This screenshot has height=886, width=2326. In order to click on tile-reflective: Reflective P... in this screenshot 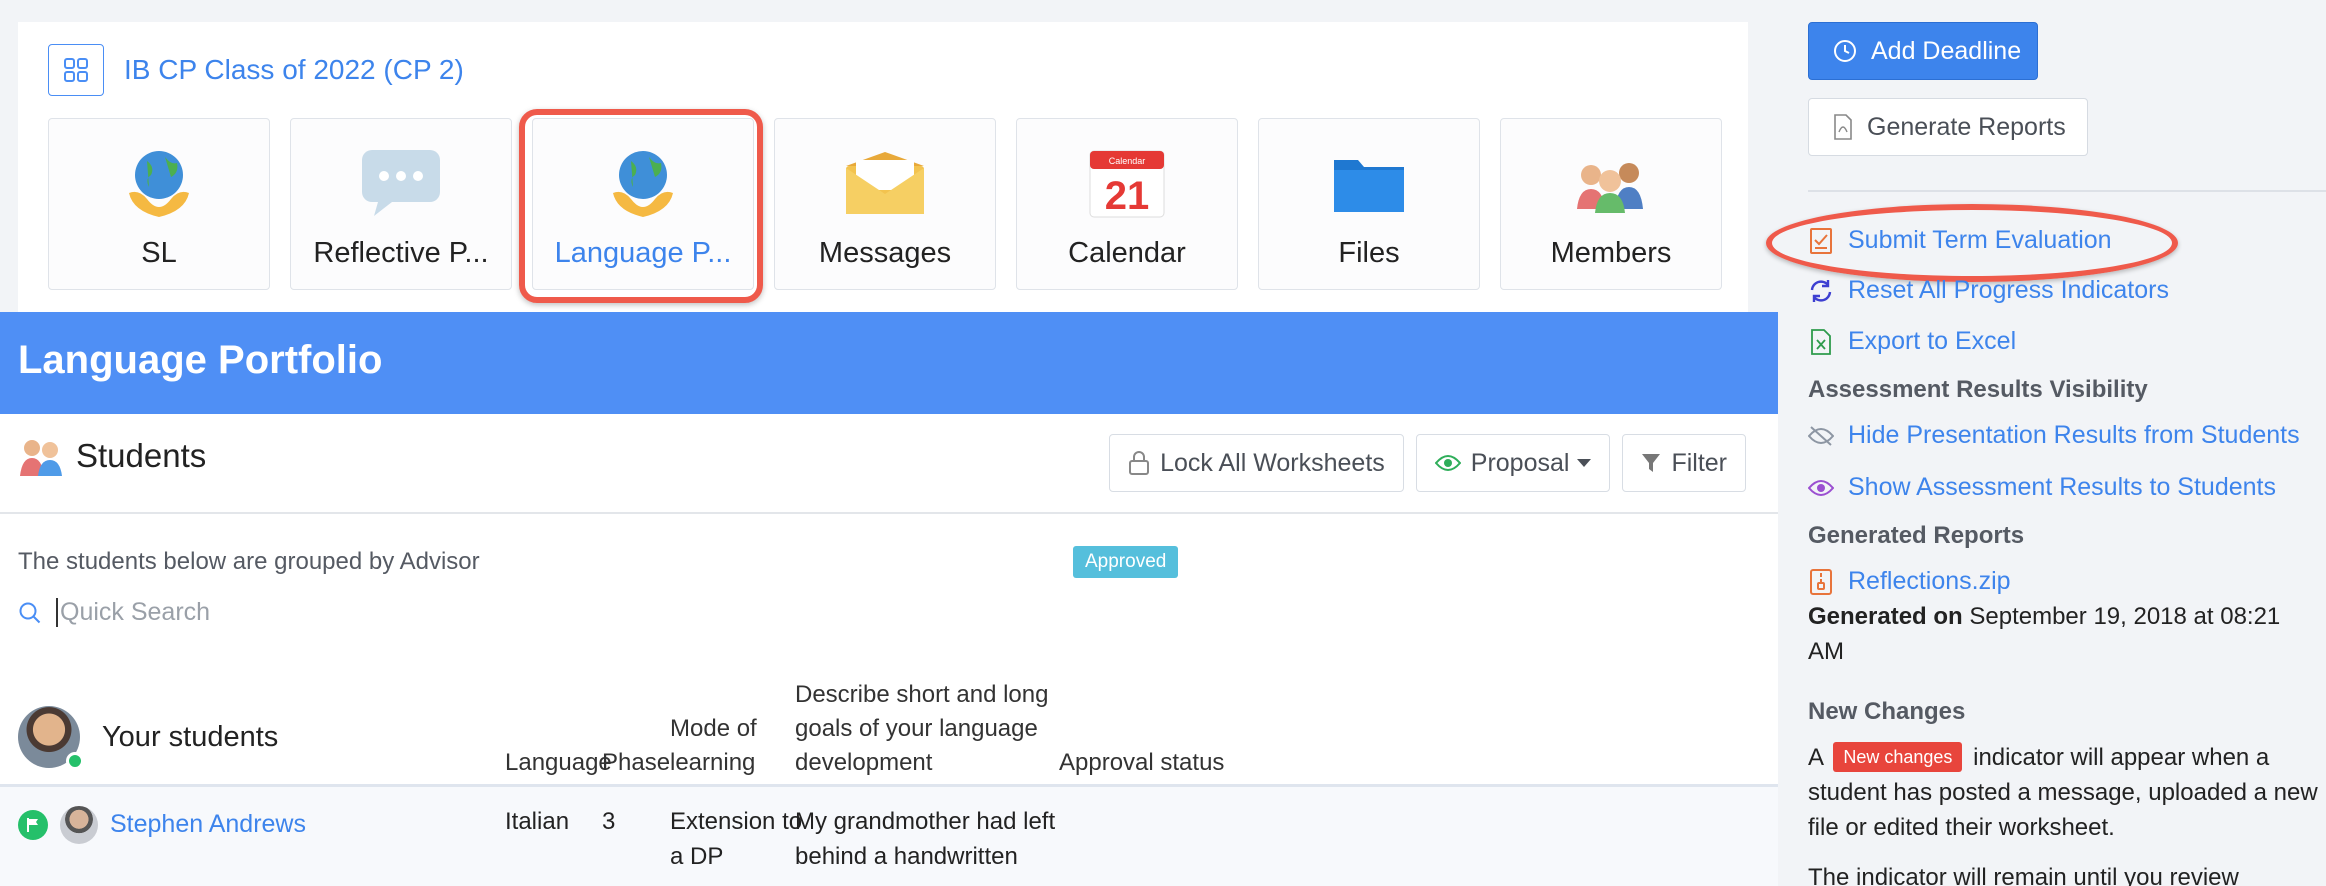, I will do `click(401, 204)`.